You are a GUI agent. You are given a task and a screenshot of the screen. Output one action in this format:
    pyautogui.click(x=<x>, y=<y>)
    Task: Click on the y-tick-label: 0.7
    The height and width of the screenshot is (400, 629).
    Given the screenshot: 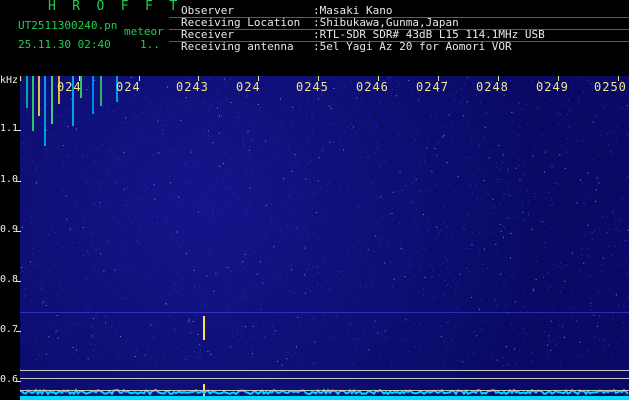 What is the action you would take?
    pyautogui.click(x=9, y=329)
    